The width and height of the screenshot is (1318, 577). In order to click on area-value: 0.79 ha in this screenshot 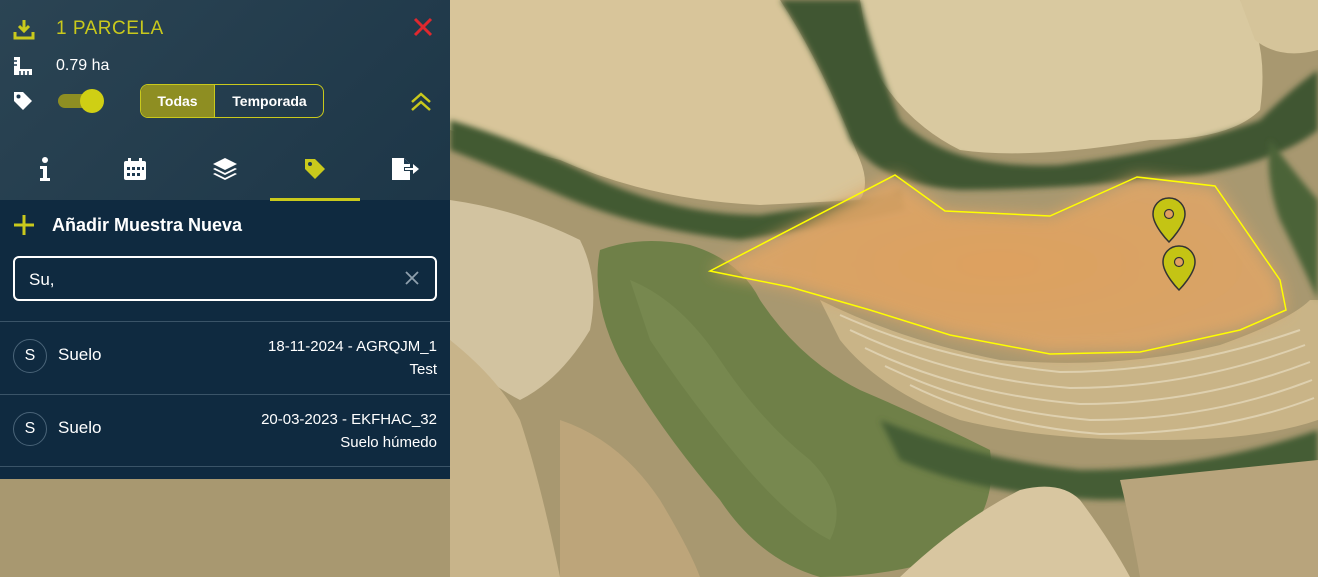, I will do `click(83, 65)`.